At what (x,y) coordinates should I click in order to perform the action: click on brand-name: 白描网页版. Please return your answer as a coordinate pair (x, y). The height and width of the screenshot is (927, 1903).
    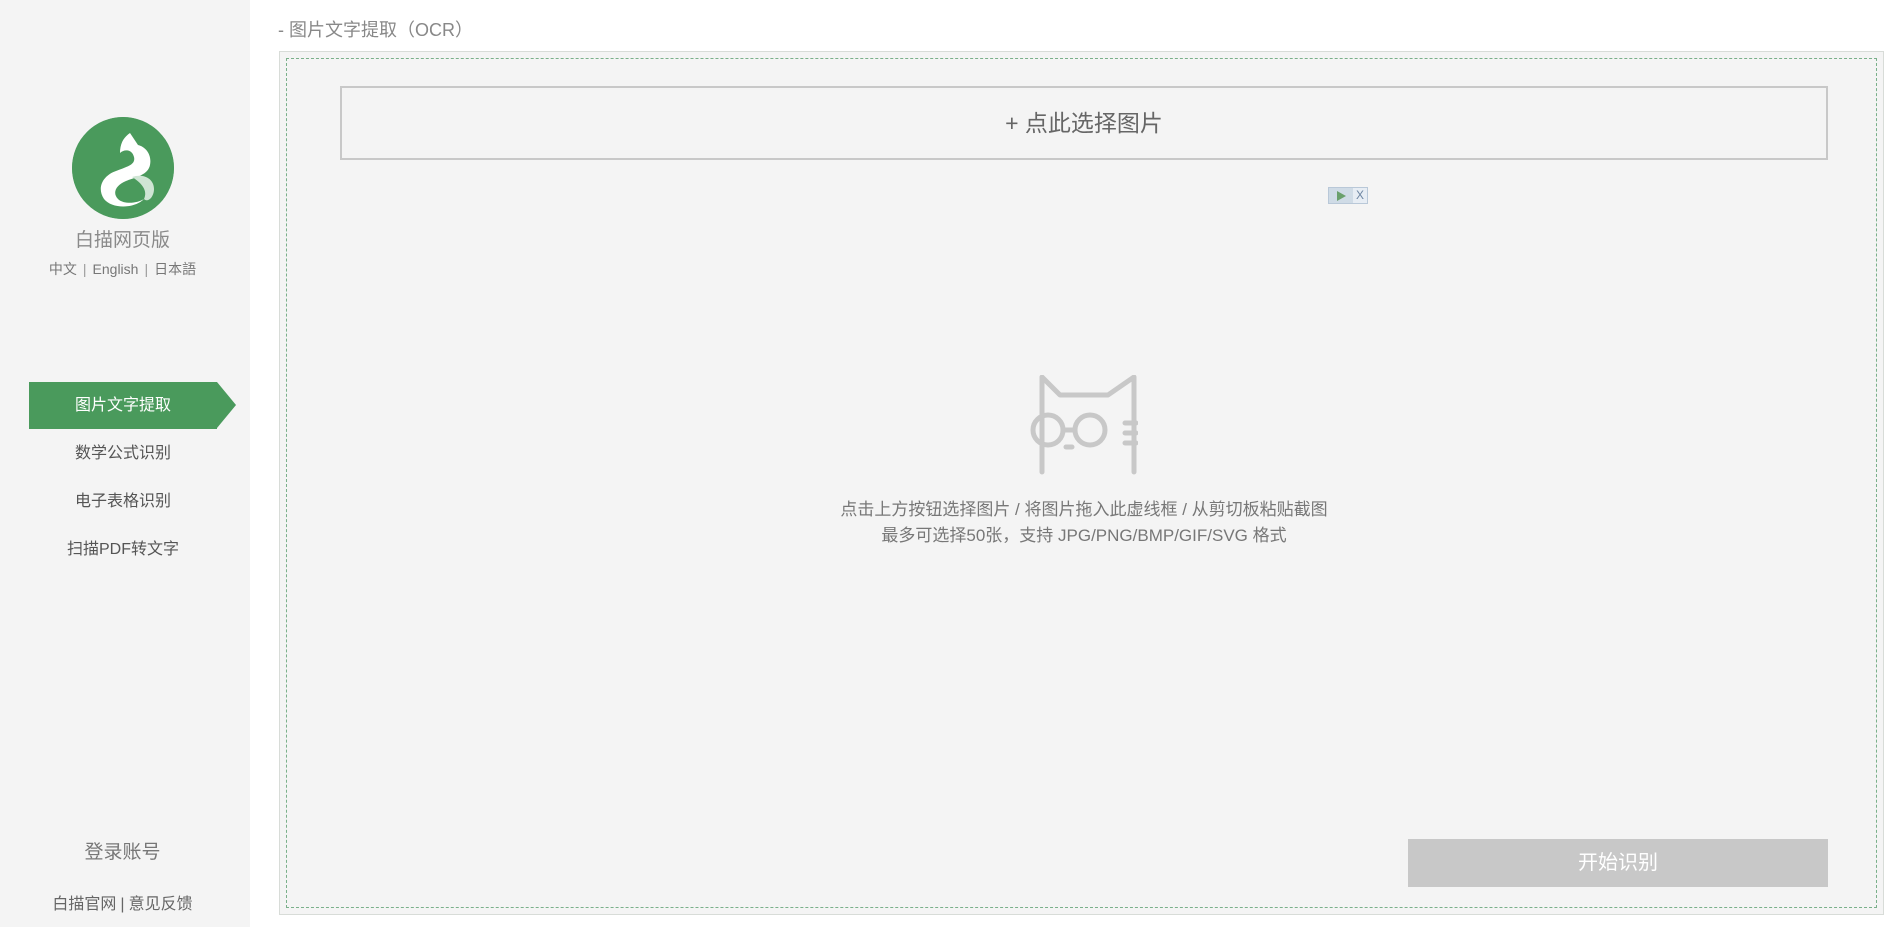
    Looking at the image, I should click on (122, 240).